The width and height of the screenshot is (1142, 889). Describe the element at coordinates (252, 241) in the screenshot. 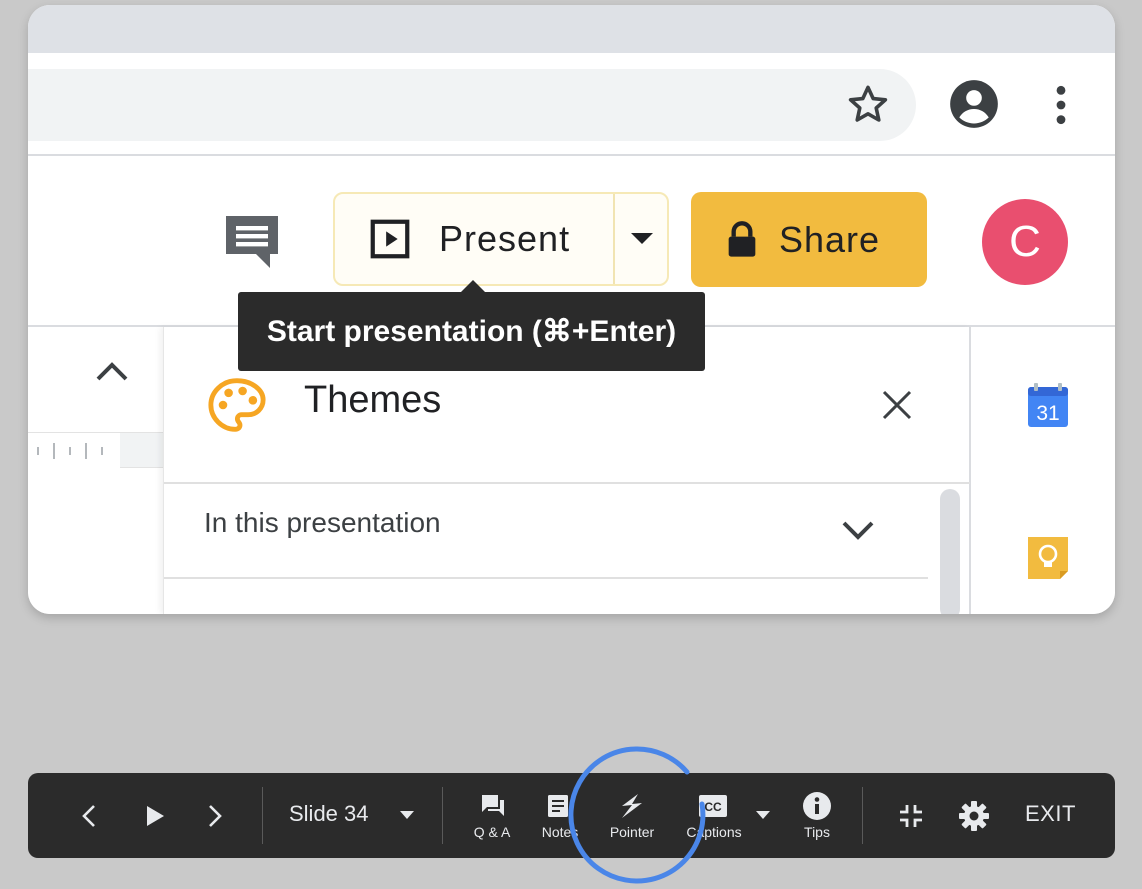

I see `comment-history-icon` at that location.